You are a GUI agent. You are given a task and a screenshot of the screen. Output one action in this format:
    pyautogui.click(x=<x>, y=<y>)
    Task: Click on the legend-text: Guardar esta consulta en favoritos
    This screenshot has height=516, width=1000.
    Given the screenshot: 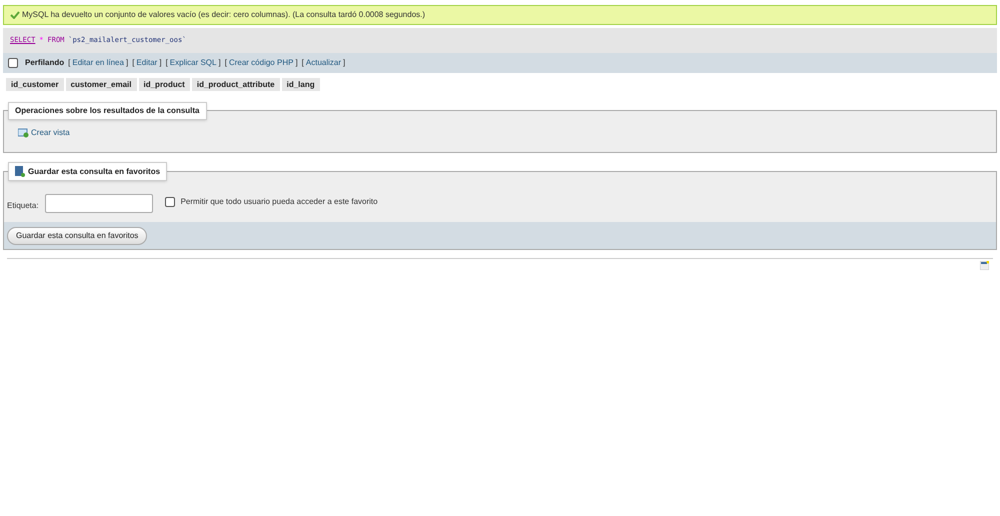 What is the action you would take?
    pyautogui.click(x=94, y=172)
    